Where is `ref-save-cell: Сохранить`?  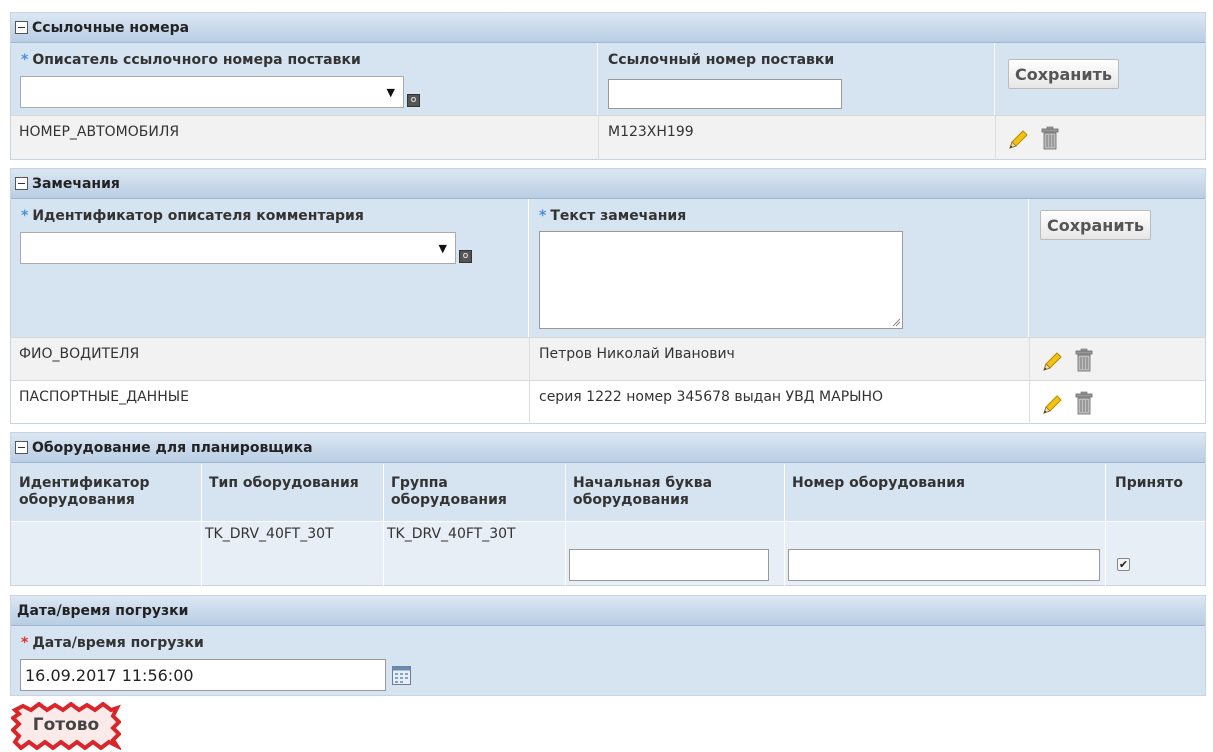 ref-save-cell: Сохранить is located at coordinates (1101, 79).